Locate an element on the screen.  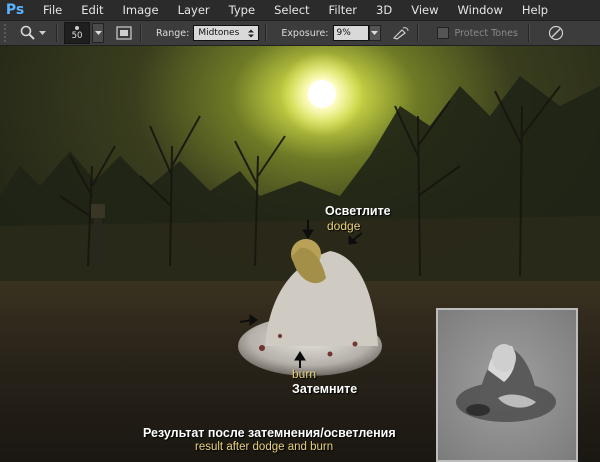
exposure-input: 9% is located at coordinates (350, 33).